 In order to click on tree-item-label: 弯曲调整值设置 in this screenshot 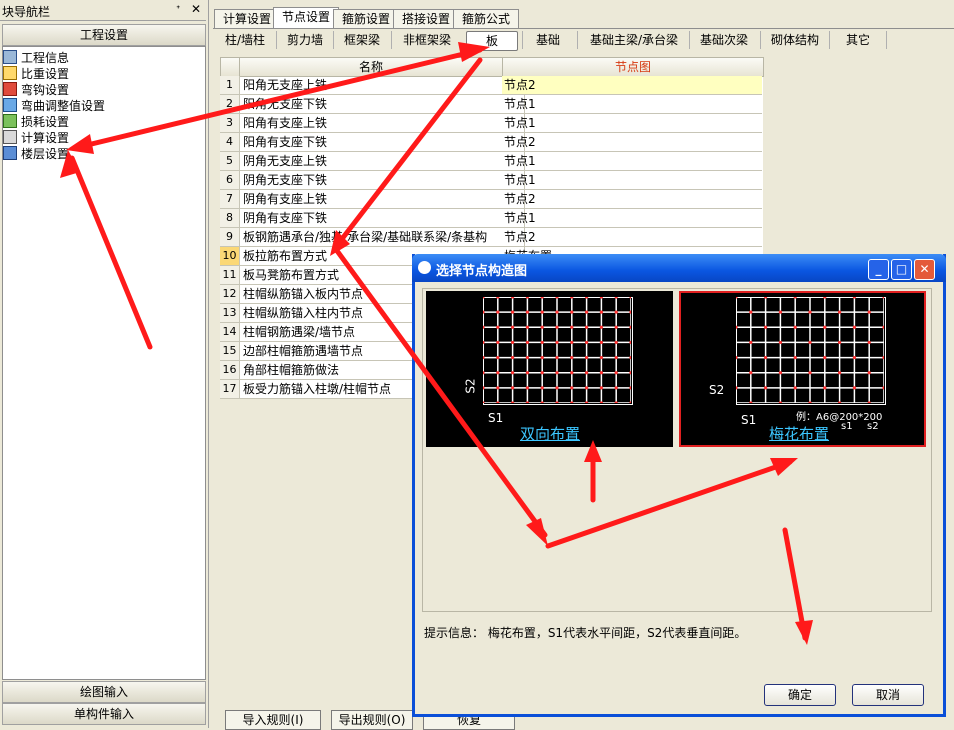, I will do `click(63, 106)`.